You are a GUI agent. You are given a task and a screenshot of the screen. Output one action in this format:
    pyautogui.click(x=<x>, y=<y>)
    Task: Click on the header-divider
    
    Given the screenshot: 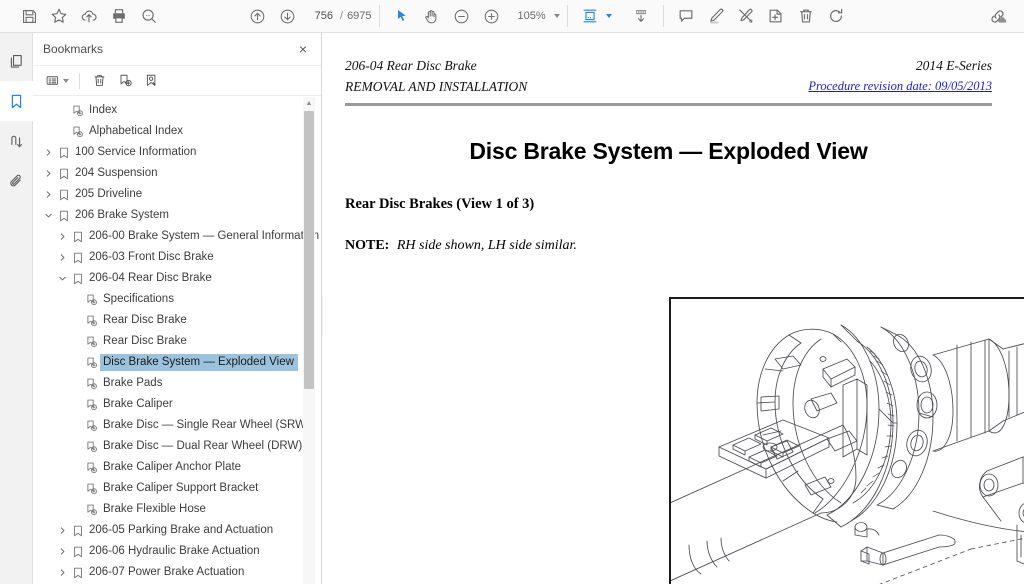 What is the action you would take?
    pyautogui.click(x=668, y=104)
    